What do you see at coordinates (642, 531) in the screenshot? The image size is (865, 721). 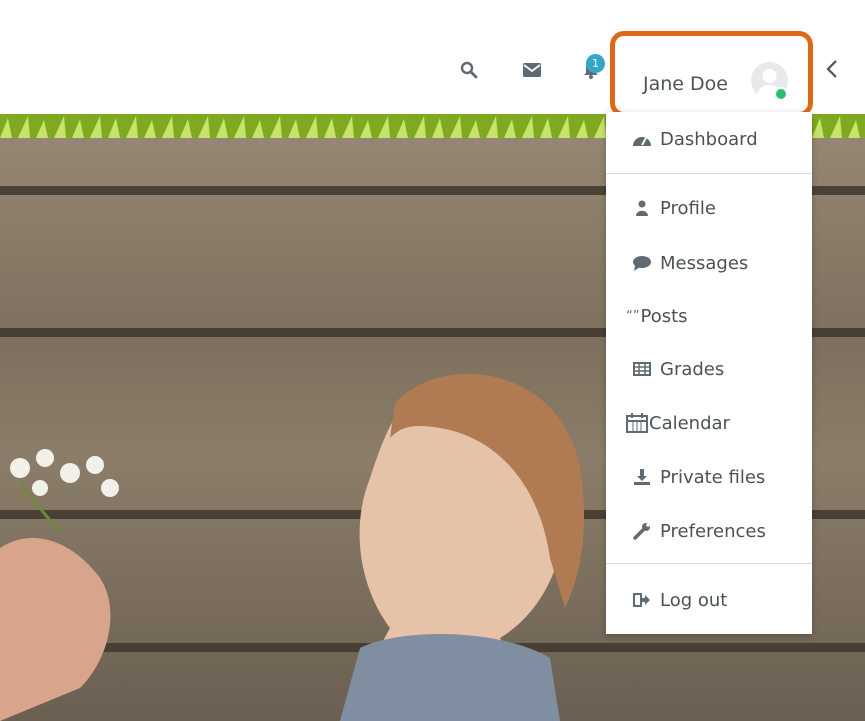 I see `wrench-icon` at bounding box center [642, 531].